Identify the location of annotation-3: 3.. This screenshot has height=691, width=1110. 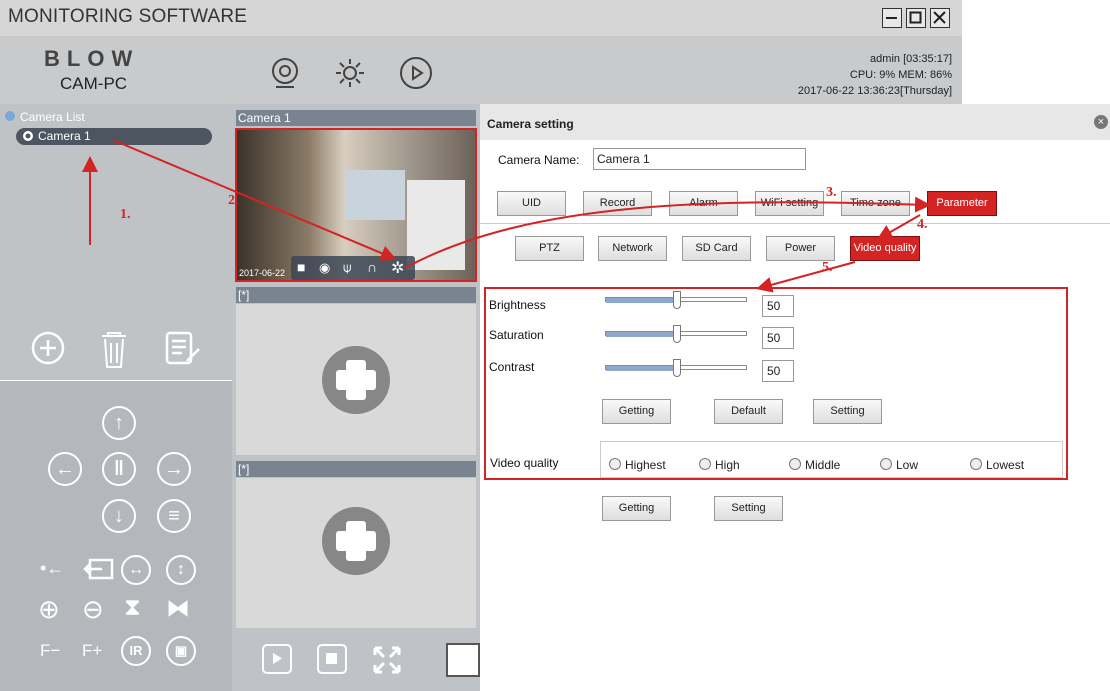
(831, 192).